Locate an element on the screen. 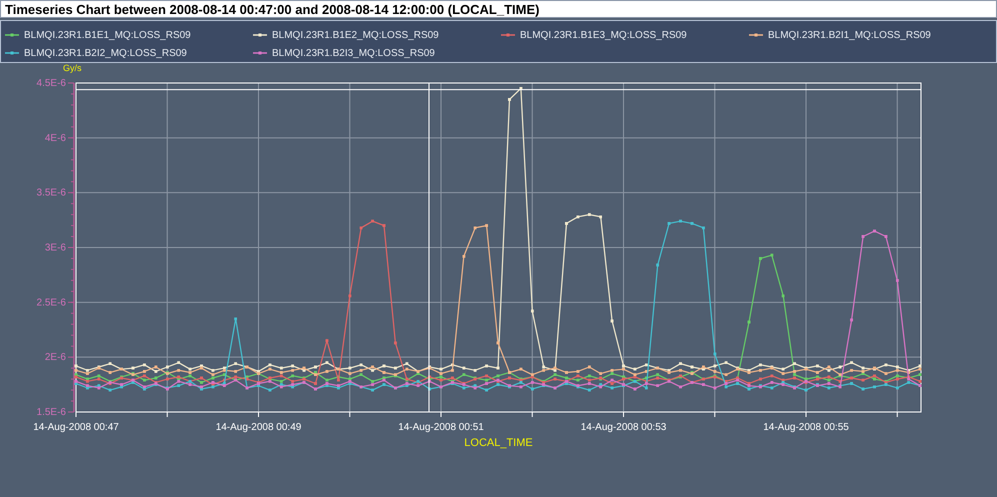  x-tick-label: 14-Aug-2008 00:49 is located at coordinates (259, 427).